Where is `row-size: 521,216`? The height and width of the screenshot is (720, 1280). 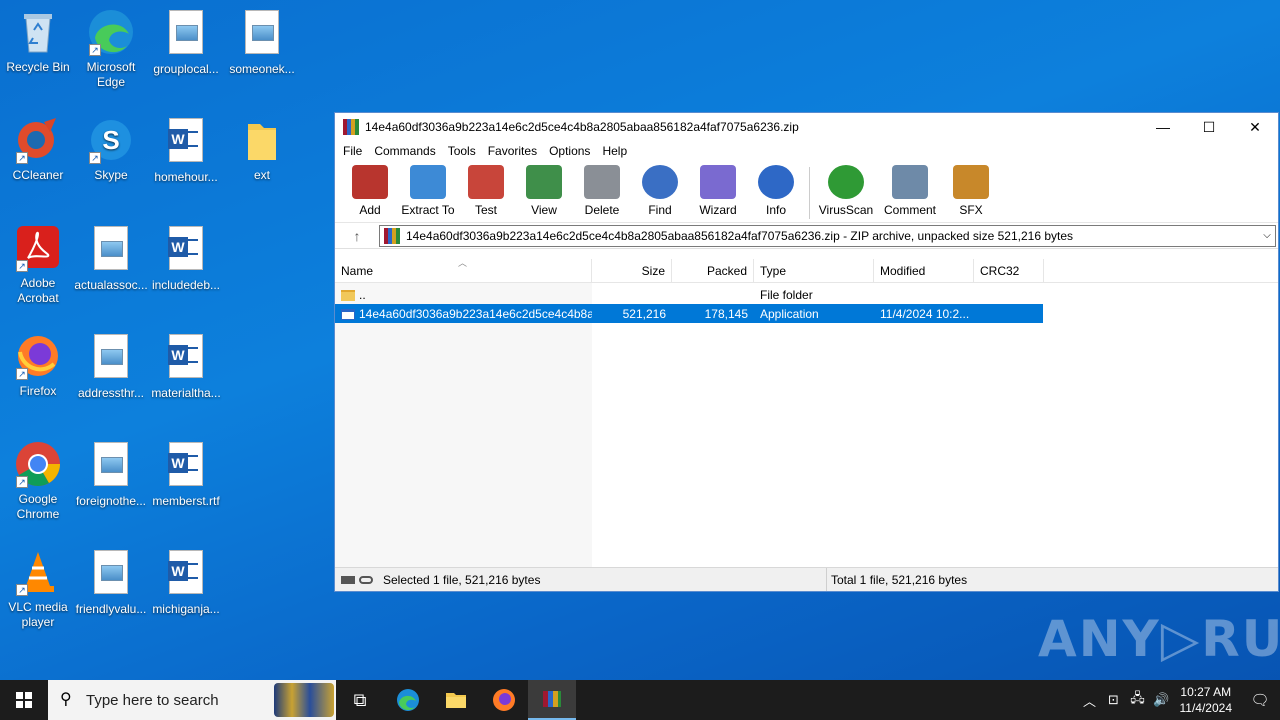 row-size: 521,216 is located at coordinates (644, 313).